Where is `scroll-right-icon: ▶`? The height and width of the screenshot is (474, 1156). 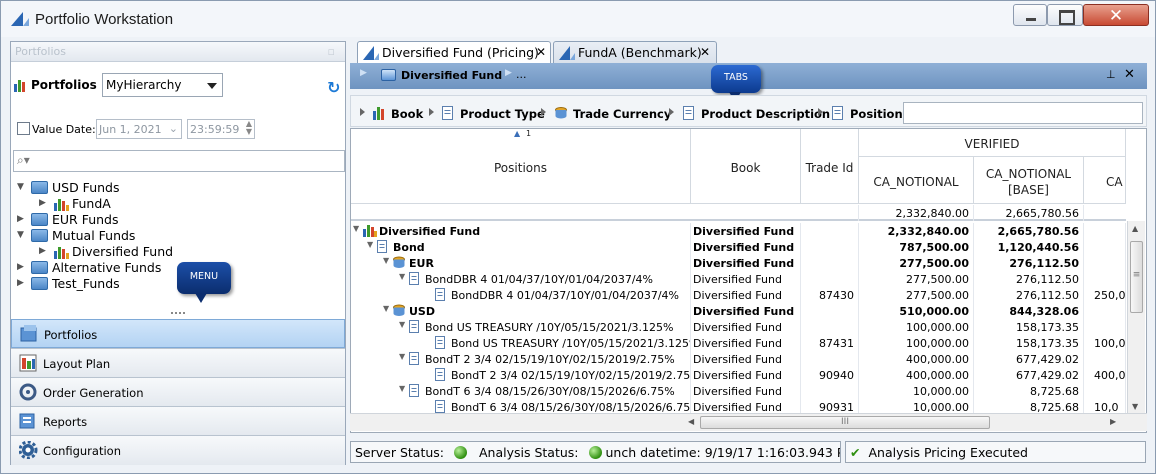 scroll-right-icon: ▶ is located at coordinates (1113, 421).